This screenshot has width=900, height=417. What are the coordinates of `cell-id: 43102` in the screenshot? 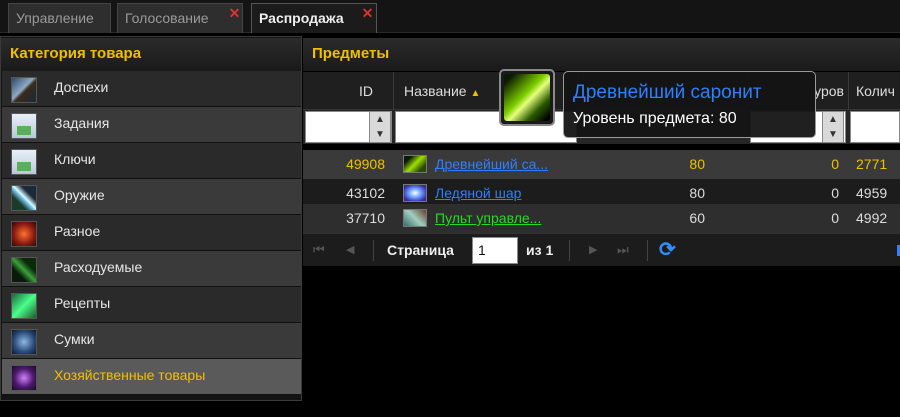 It's located at (365, 193).